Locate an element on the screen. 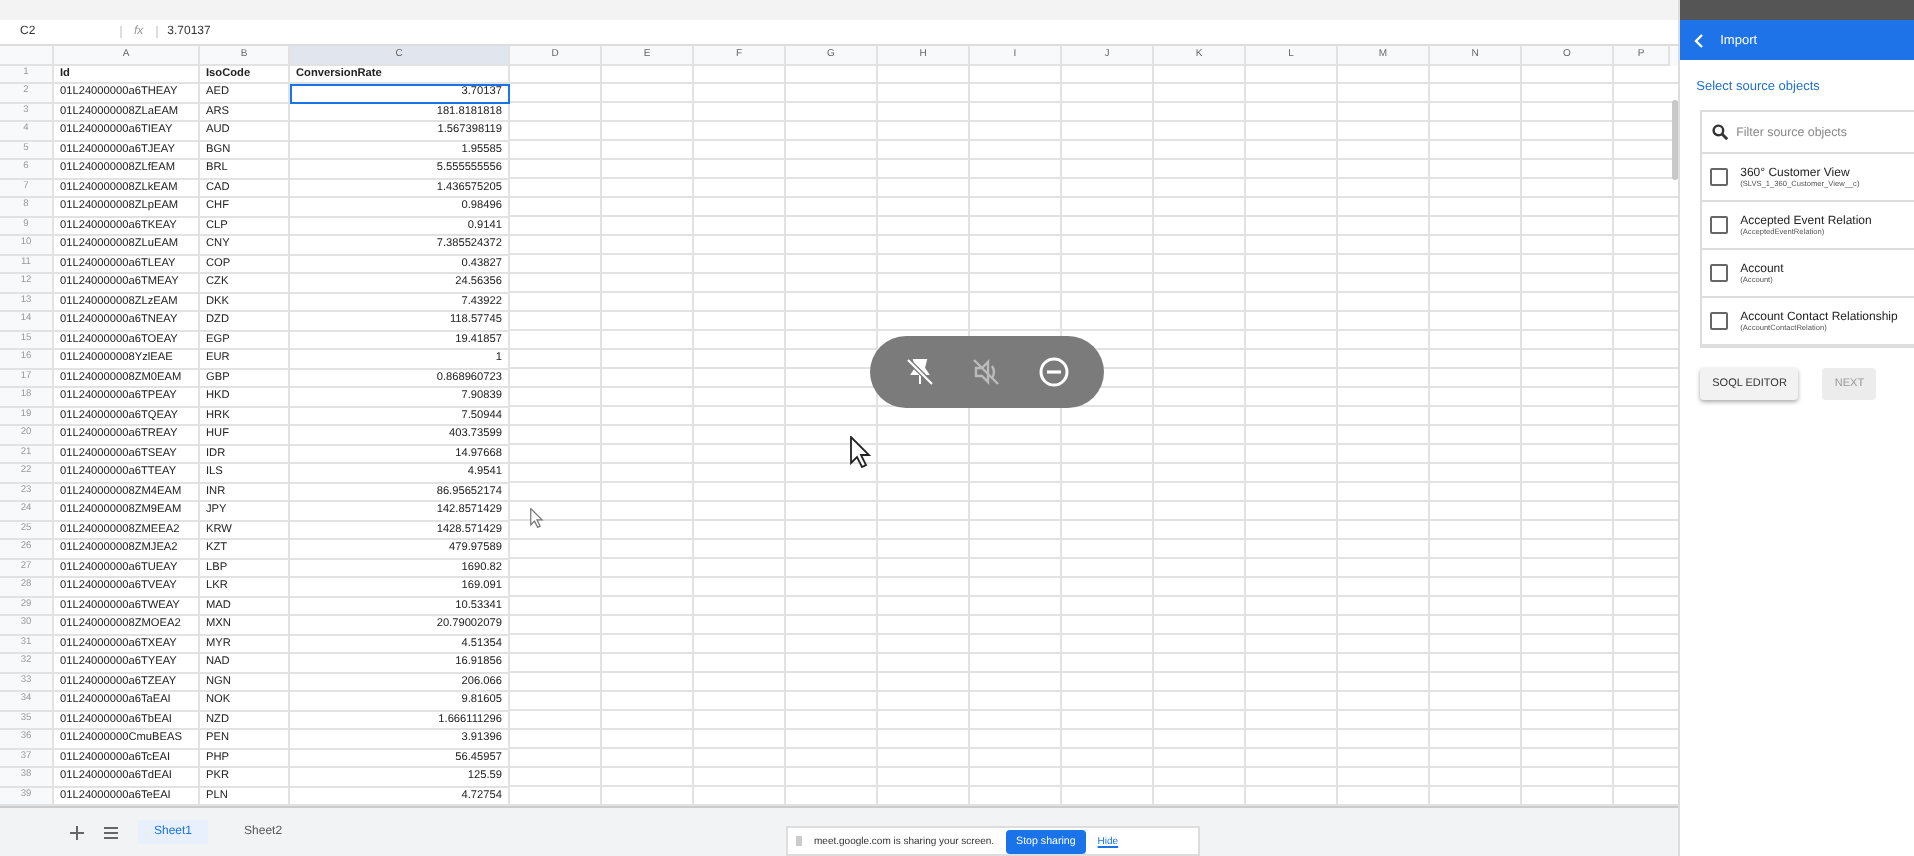  search-icon is located at coordinates (1720, 132).